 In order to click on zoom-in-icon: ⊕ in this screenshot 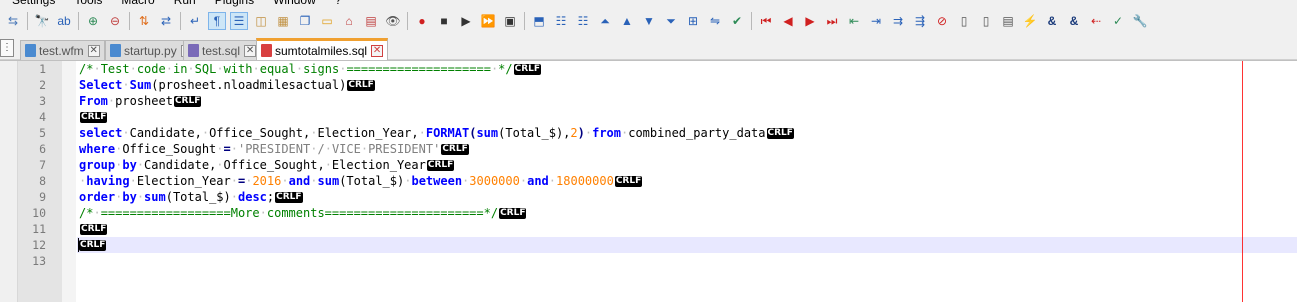, I will do `click(93, 21)`.